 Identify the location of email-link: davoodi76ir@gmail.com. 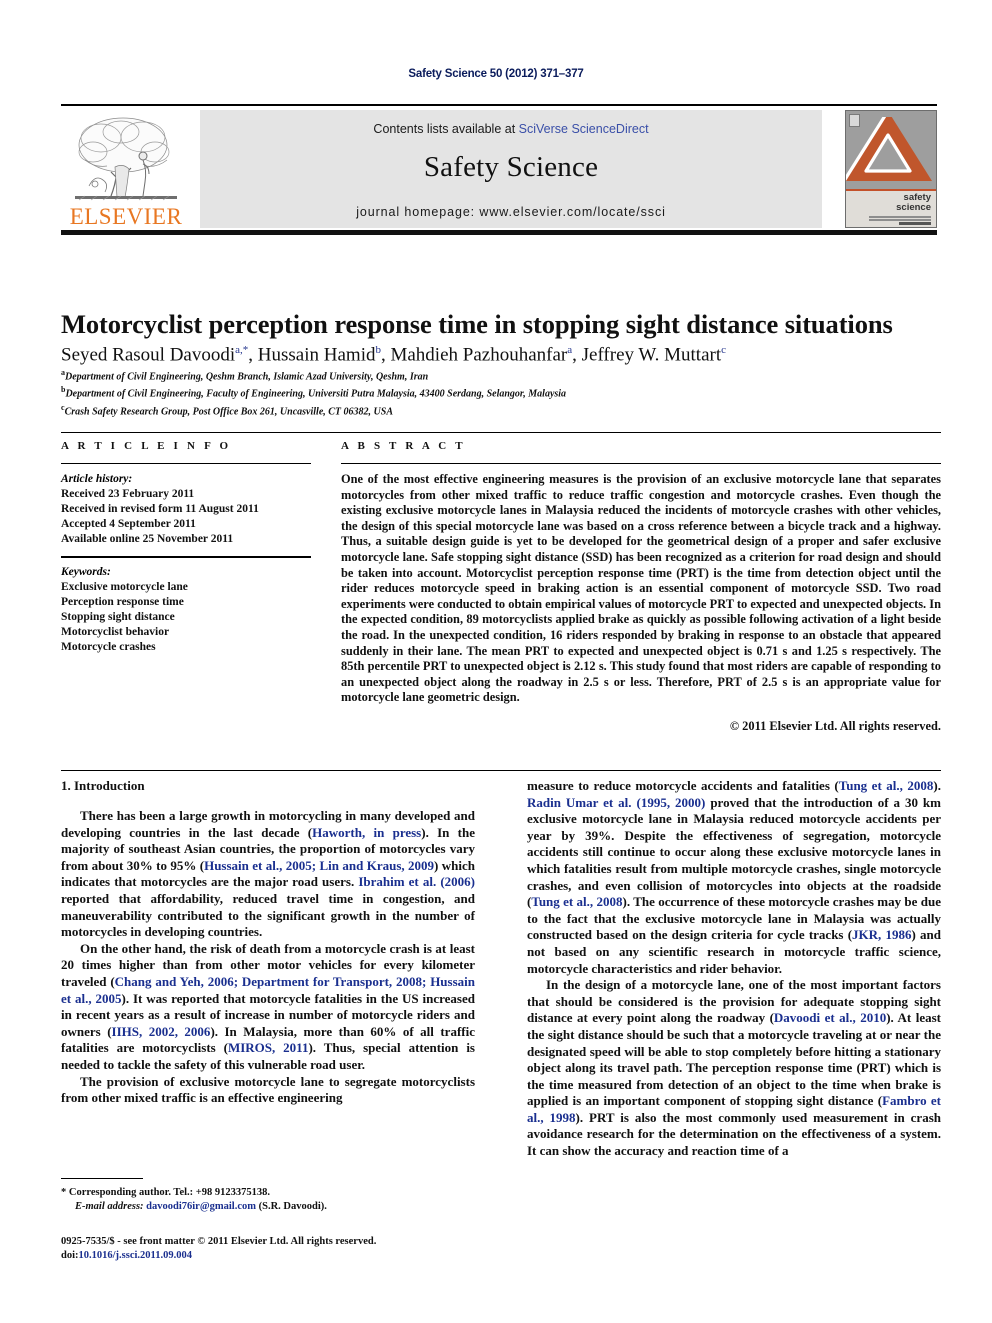
(201, 1206).